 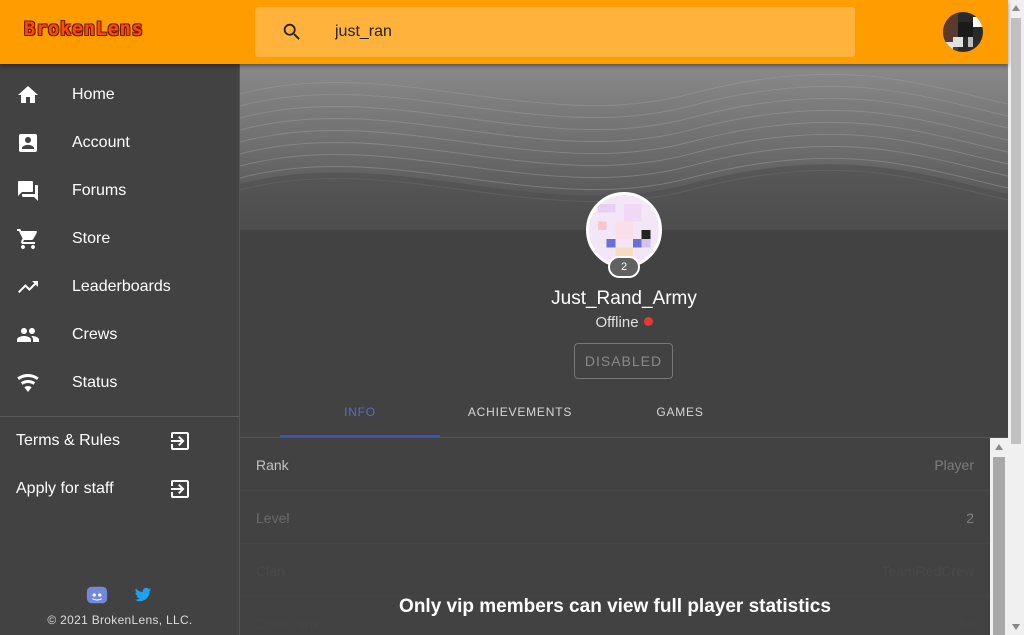 I want to click on page-scrollbar-thumb, so click(x=1016, y=231).